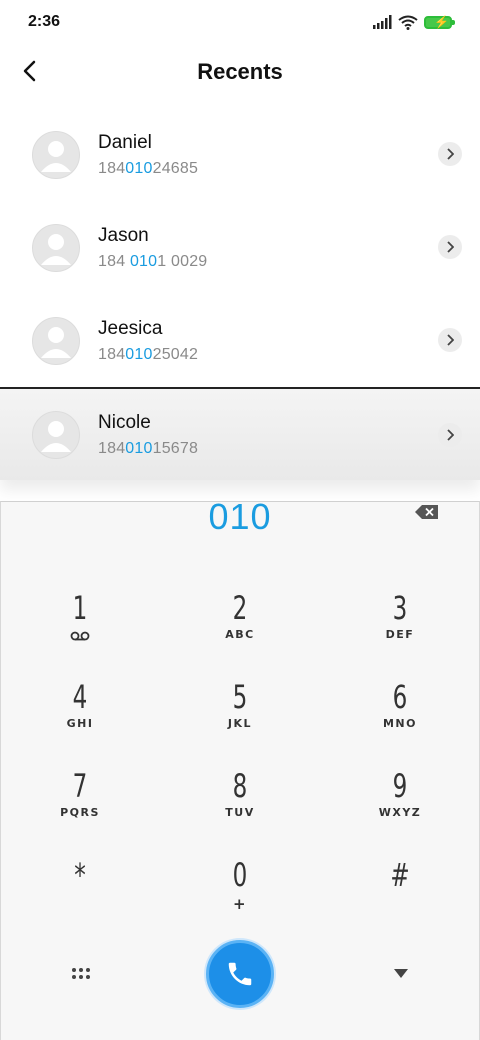 The image size is (480, 1040). What do you see at coordinates (399, 723) in the screenshot?
I see `key-letters: MNO` at bounding box center [399, 723].